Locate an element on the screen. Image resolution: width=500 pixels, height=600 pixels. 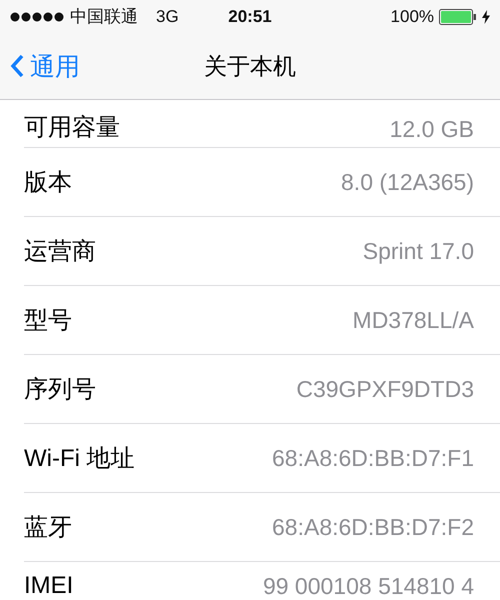
row-label: Wi-Fi 地址 is located at coordinates (79, 459).